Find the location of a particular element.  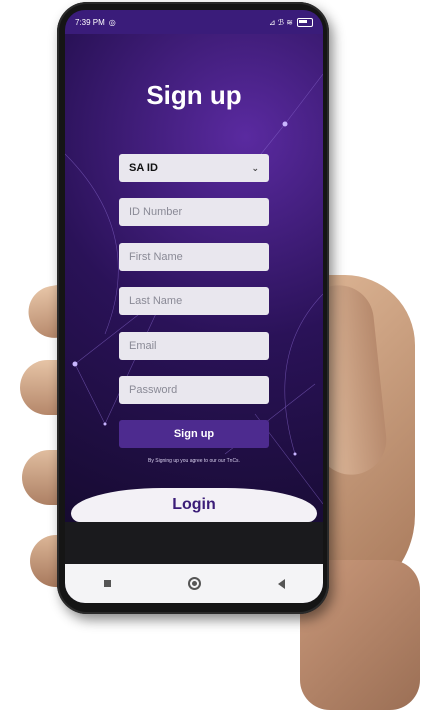

status-time: 7:39 PM is located at coordinates (90, 22).